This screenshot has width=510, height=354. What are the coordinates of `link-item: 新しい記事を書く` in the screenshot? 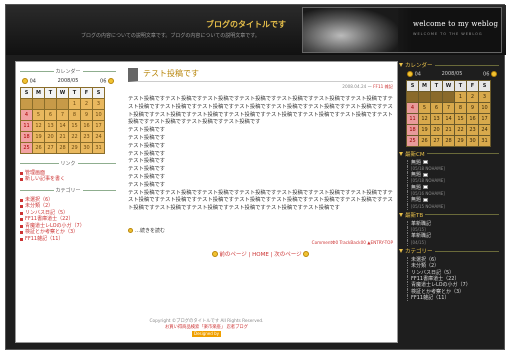 It's located at (68, 179).